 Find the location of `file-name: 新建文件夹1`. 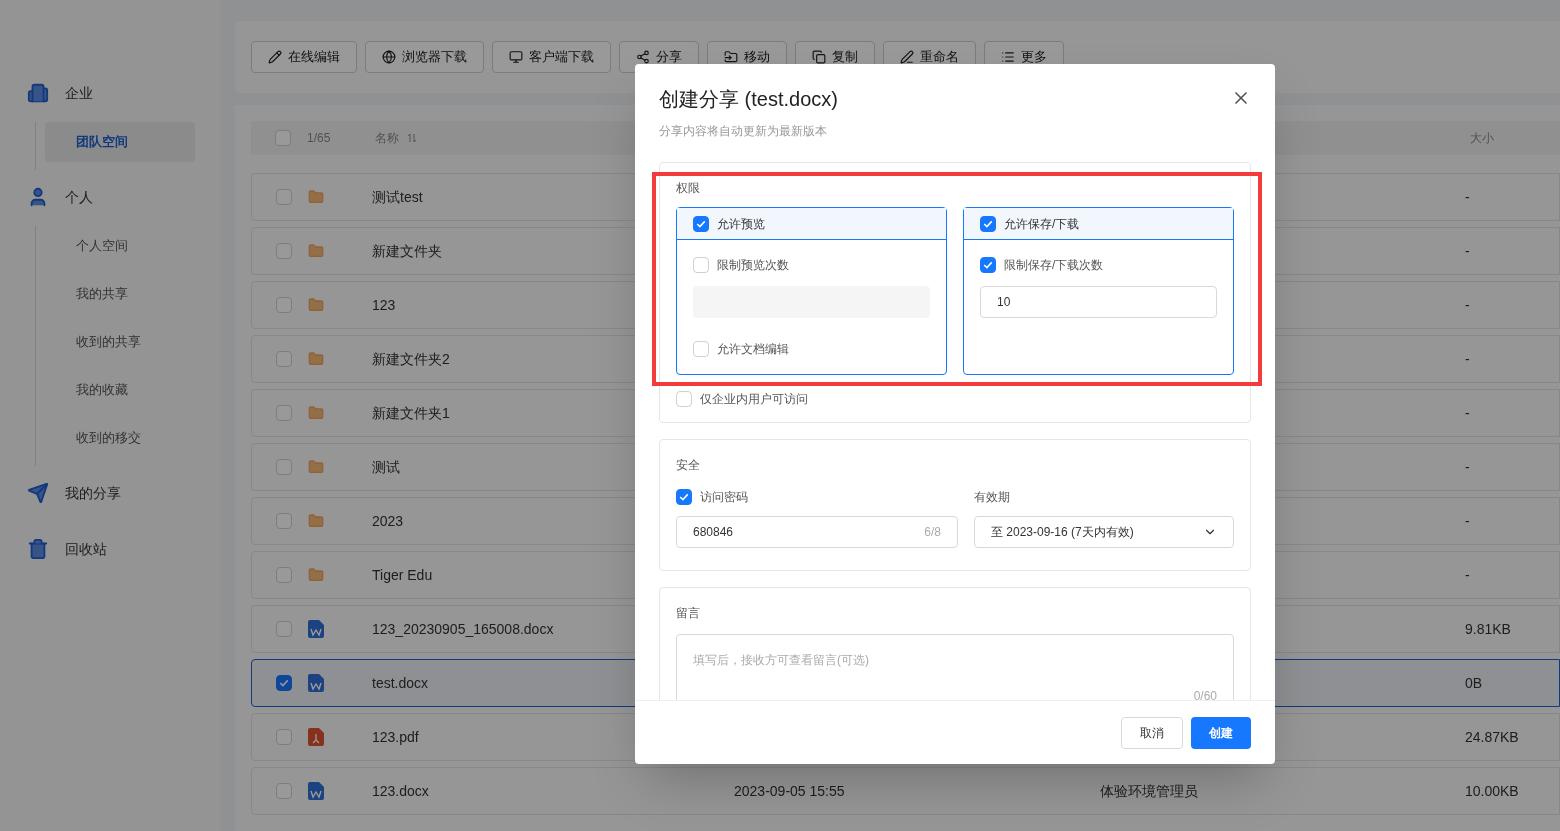

file-name: 新建文件夹1 is located at coordinates (411, 413).